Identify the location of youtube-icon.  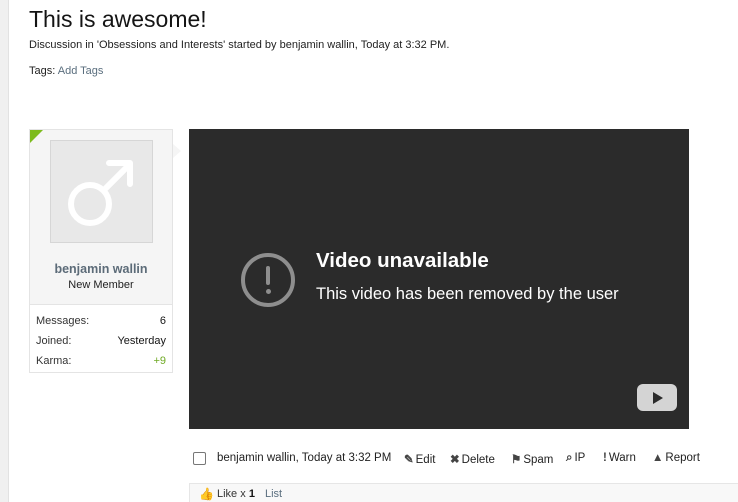
(657, 397).